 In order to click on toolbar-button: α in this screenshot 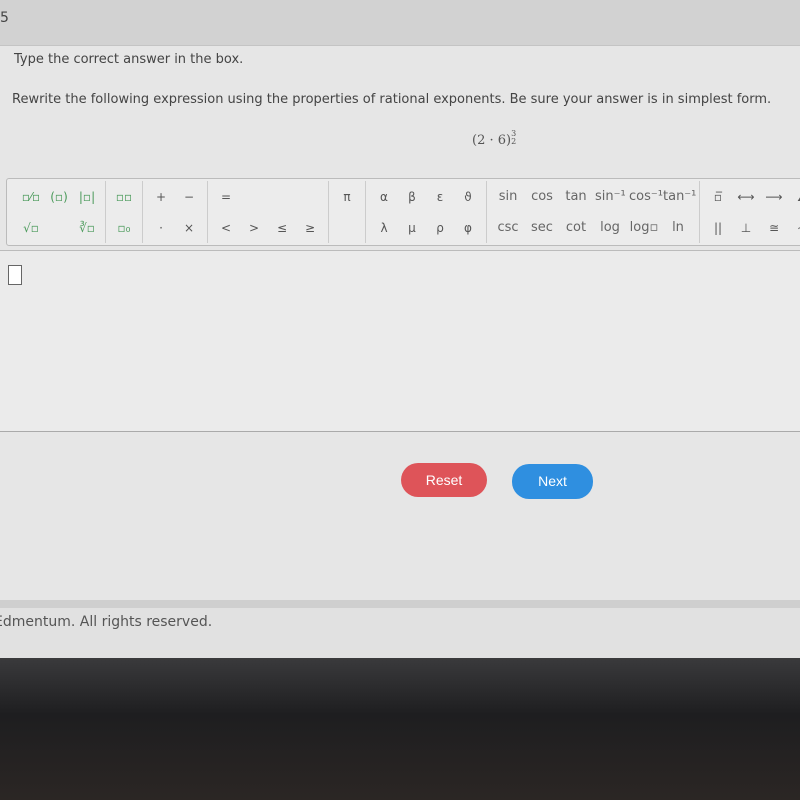, I will do `click(384, 197)`.